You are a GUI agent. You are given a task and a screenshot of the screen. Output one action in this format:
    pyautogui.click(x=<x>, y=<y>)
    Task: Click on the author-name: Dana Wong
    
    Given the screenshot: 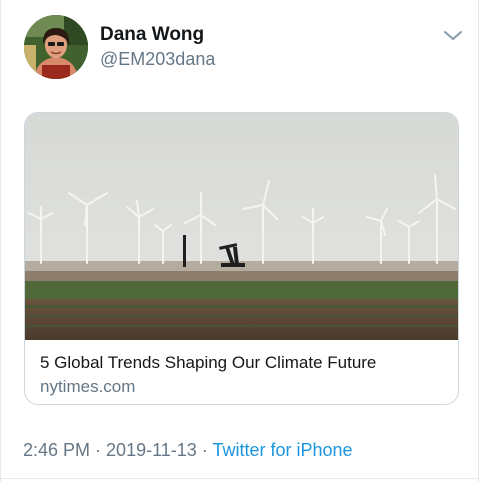 What is the action you would take?
    pyautogui.click(x=152, y=35)
    